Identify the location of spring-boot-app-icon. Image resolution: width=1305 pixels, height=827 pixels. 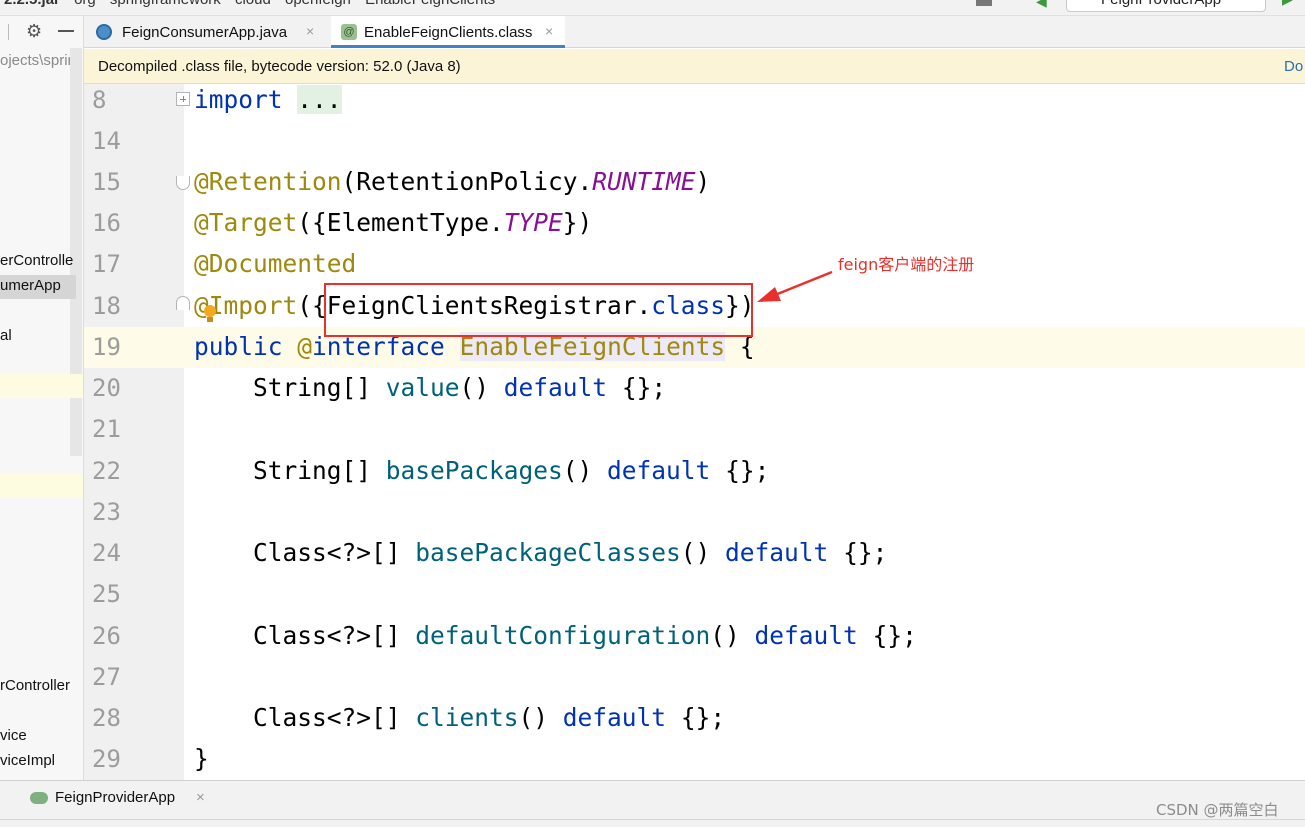
(39, 798).